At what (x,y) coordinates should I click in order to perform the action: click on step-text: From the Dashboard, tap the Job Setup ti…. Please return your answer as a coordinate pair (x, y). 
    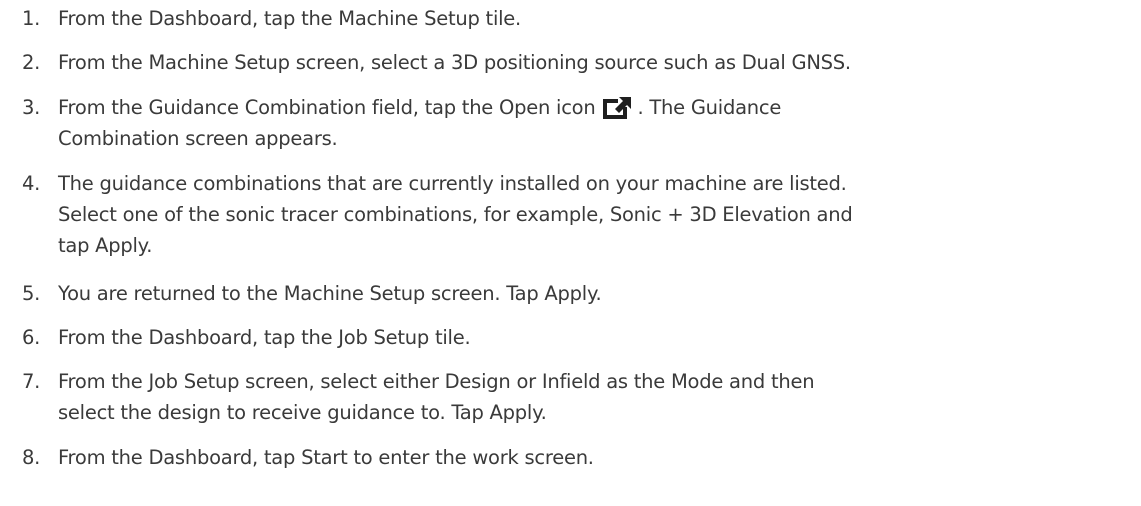
    Looking at the image, I should click on (264, 337).